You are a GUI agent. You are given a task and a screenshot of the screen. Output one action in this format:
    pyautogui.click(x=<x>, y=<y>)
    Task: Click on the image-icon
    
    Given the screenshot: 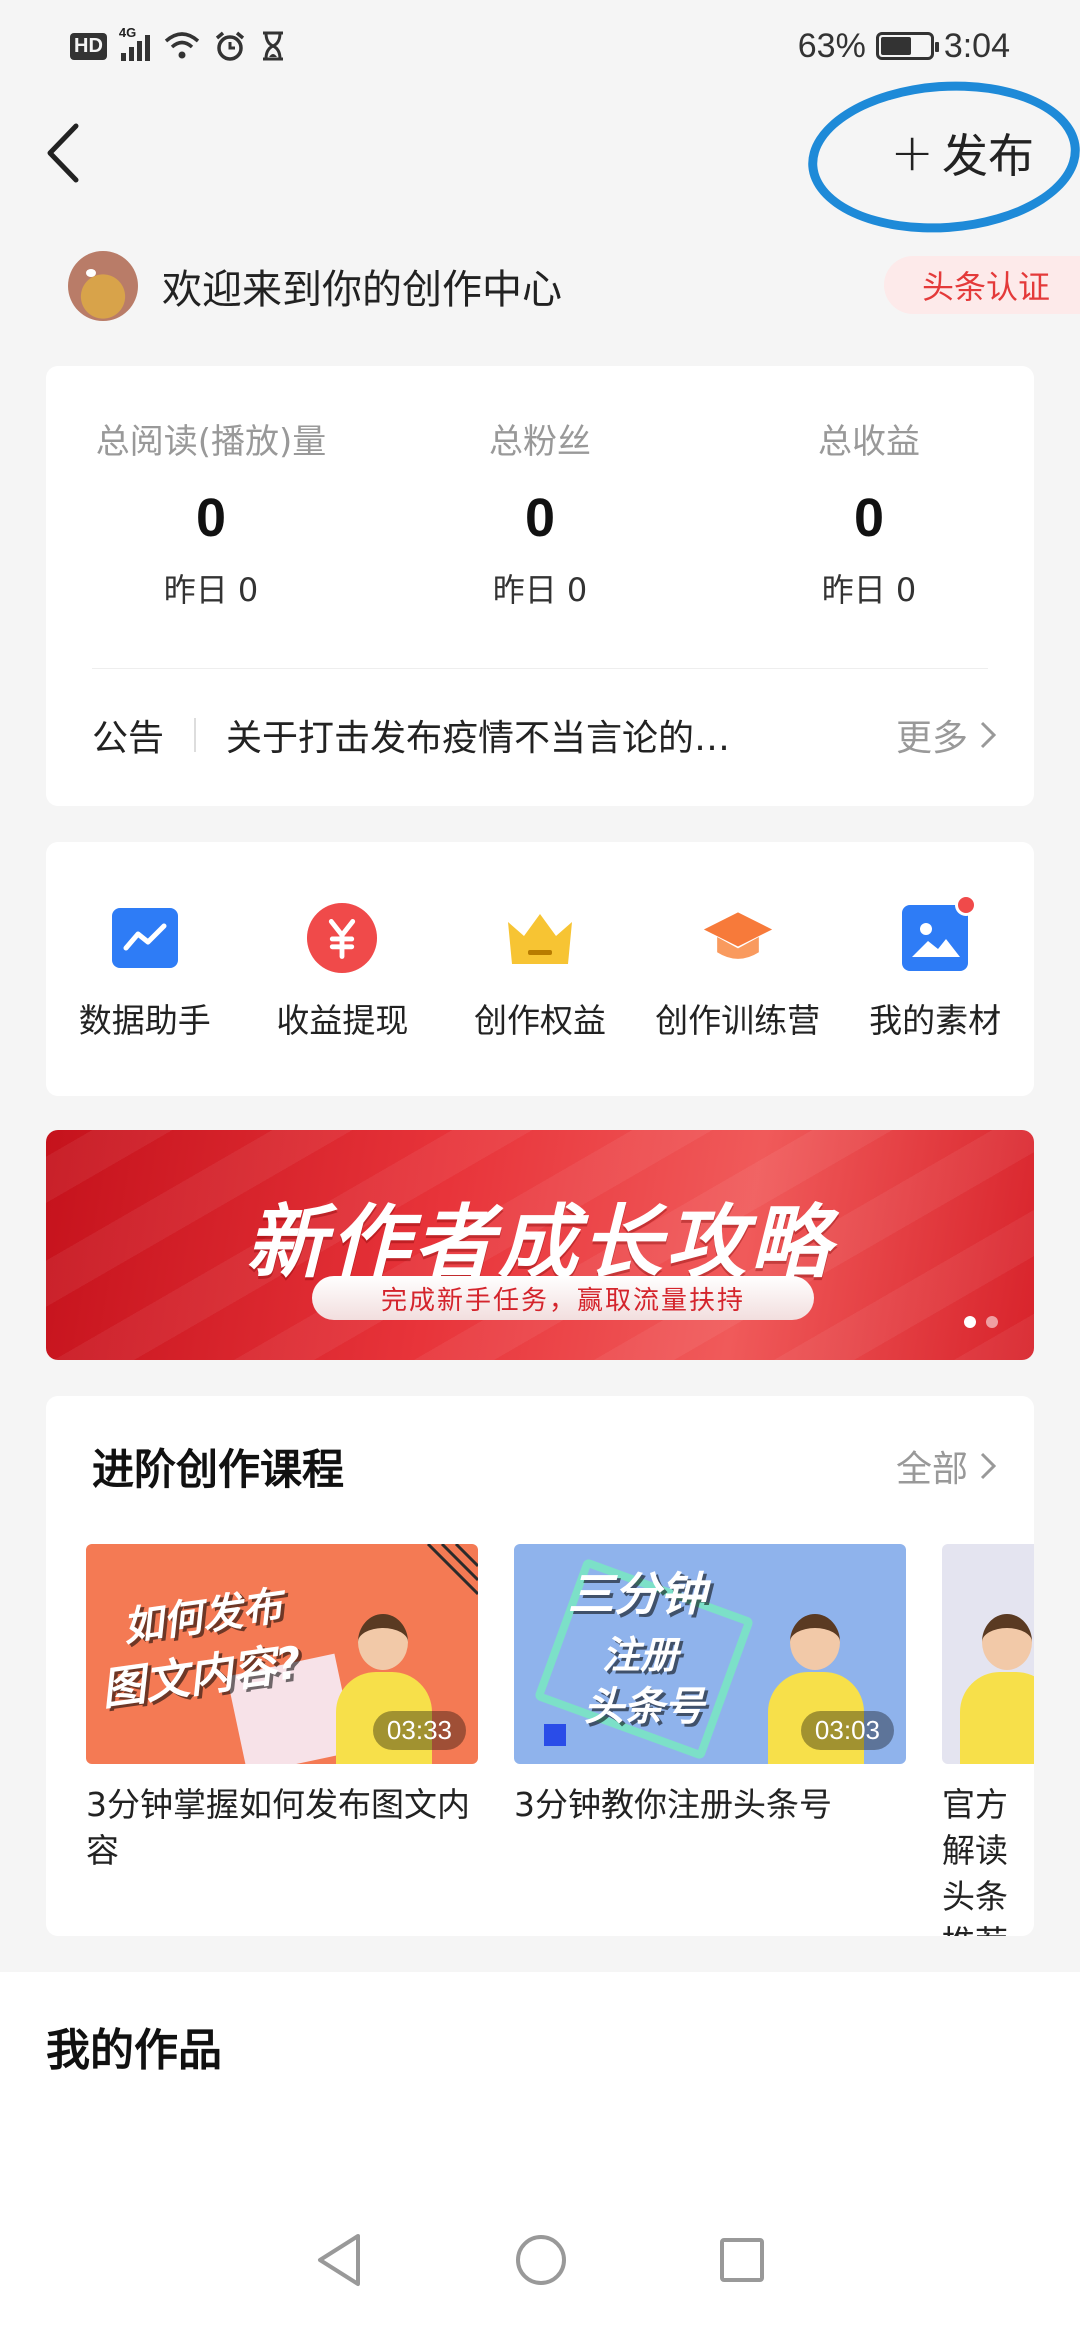 What is the action you would take?
    pyautogui.click(x=938, y=934)
    